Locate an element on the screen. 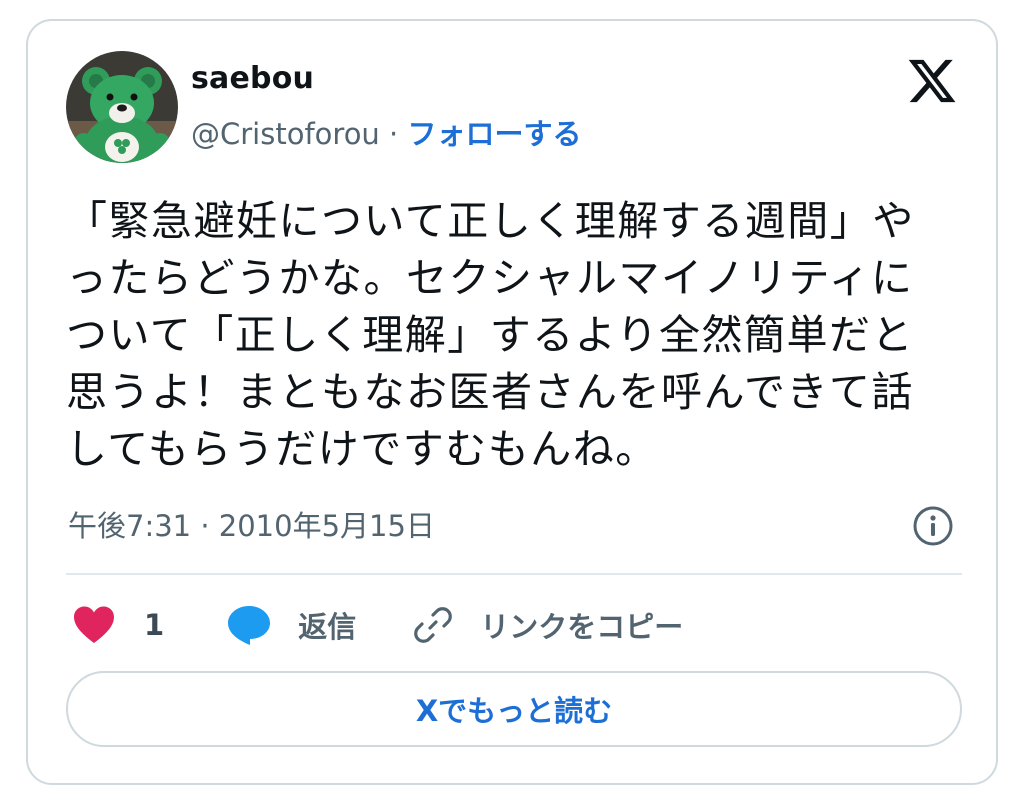 This screenshot has width=1024, height=808. speech-bubble-icon is located at coordinates (249, 625).